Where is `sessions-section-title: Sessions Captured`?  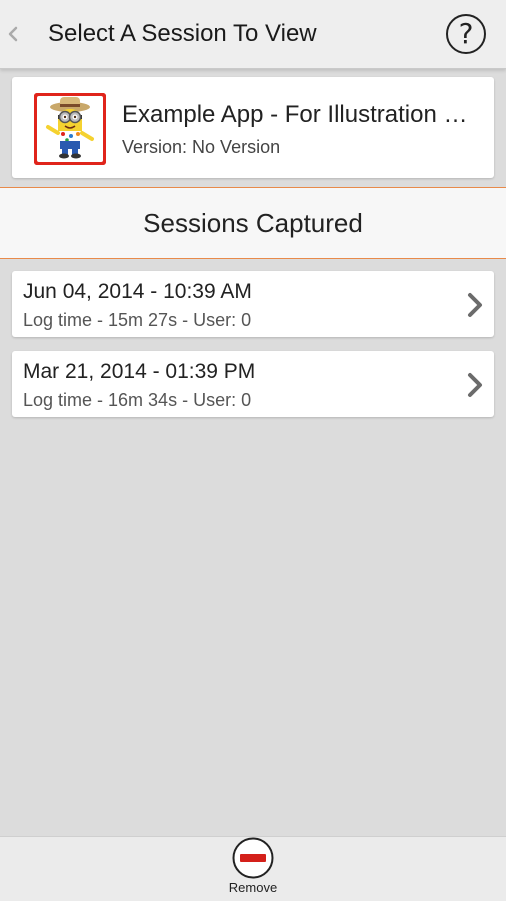 sessions-section-title: Sessions Captured is located at coordinates (253, 222).